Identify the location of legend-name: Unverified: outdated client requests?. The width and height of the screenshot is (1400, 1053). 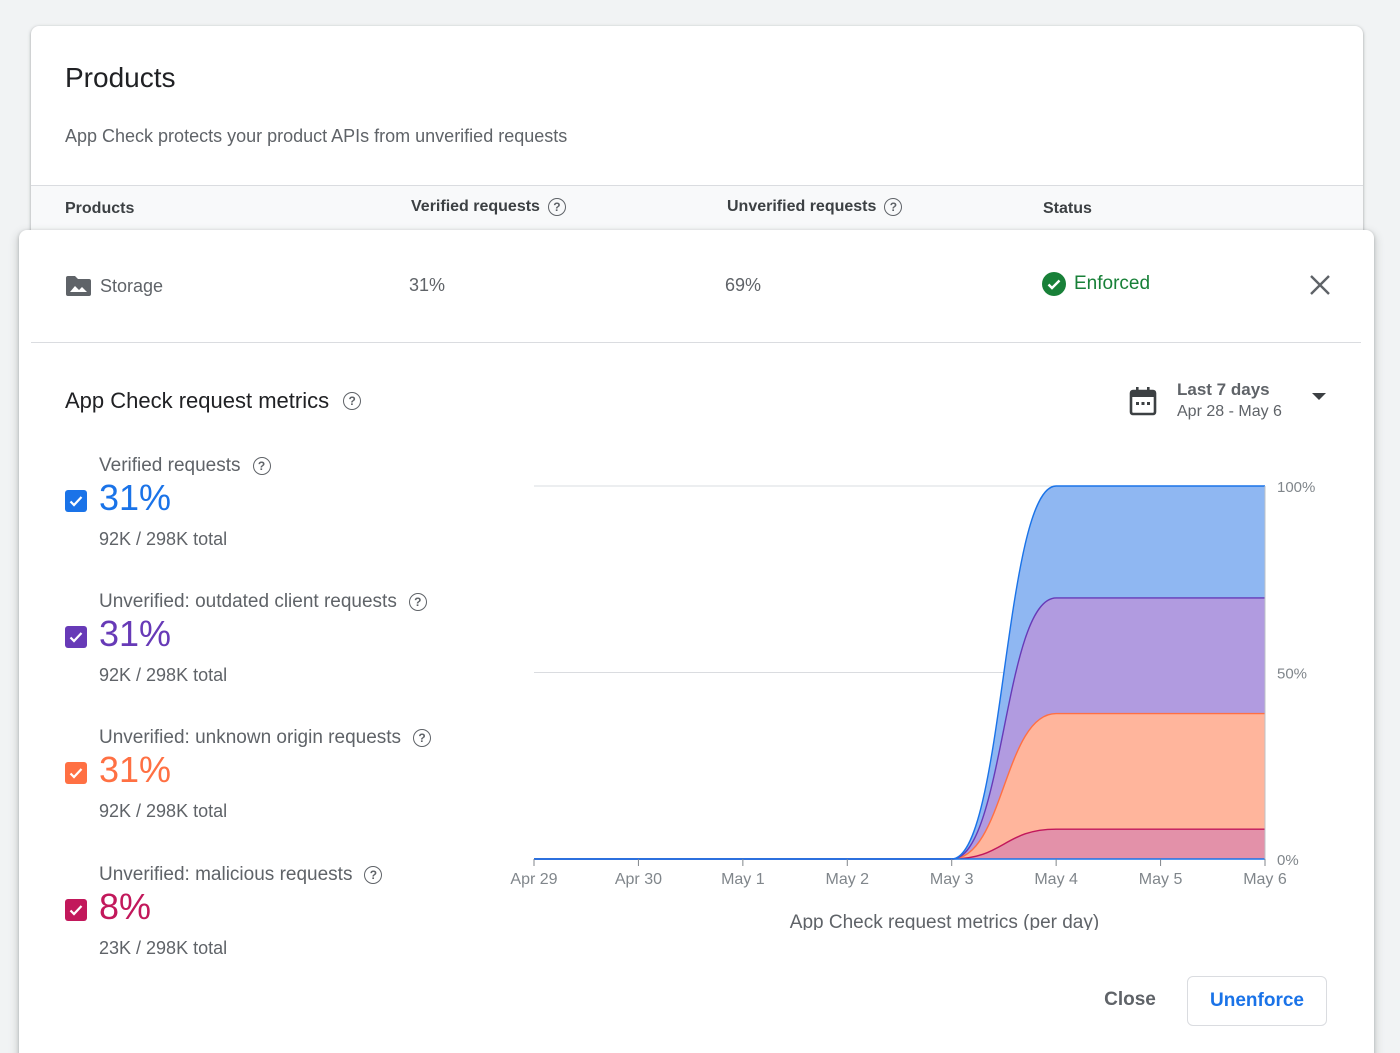
(263, 602).